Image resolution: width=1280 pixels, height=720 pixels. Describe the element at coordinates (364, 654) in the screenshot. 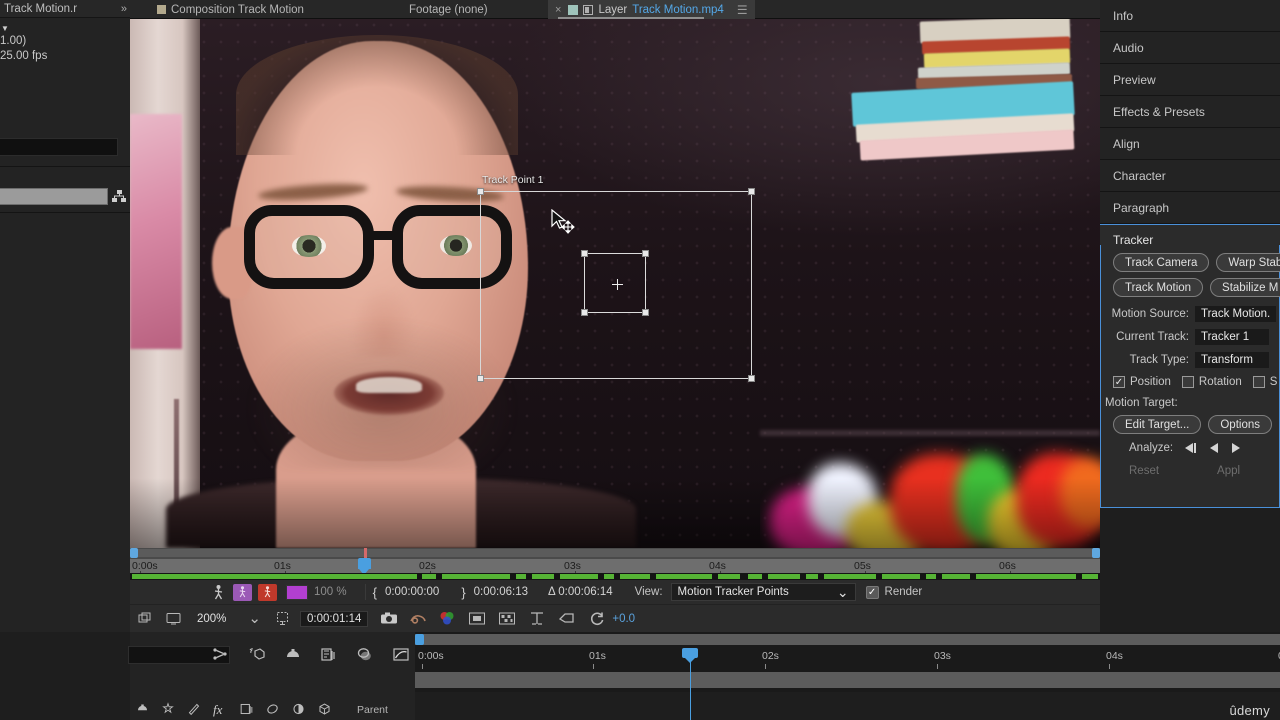

I see `shy-layers-icon` at that location.